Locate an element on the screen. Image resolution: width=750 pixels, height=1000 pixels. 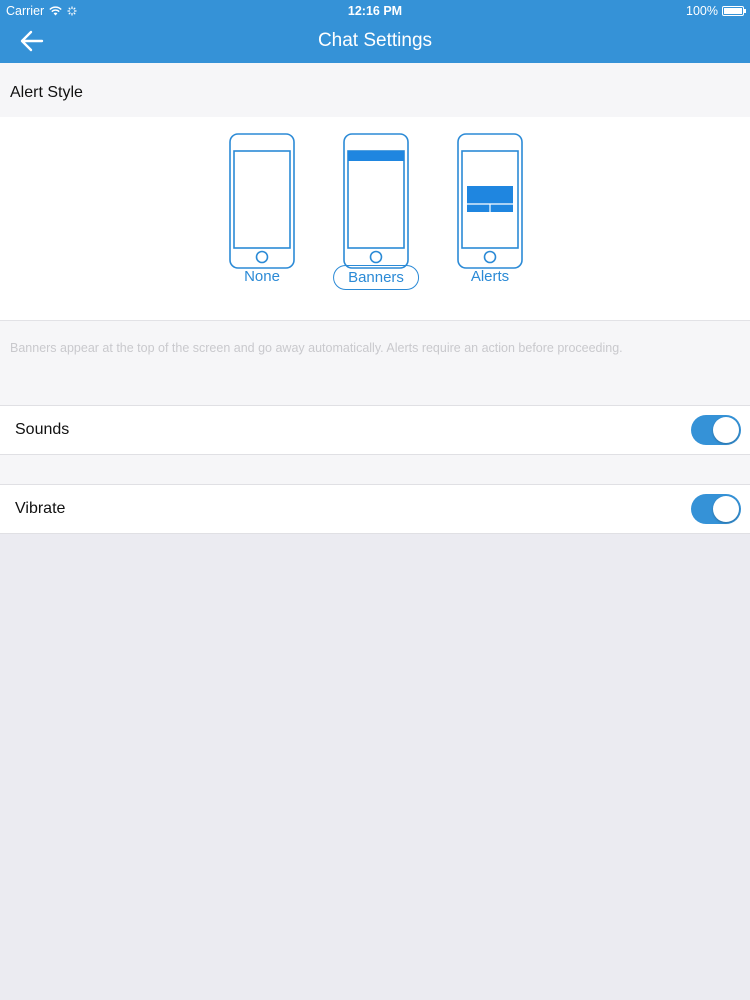
battery-fill is located at coordinates (733, 11).